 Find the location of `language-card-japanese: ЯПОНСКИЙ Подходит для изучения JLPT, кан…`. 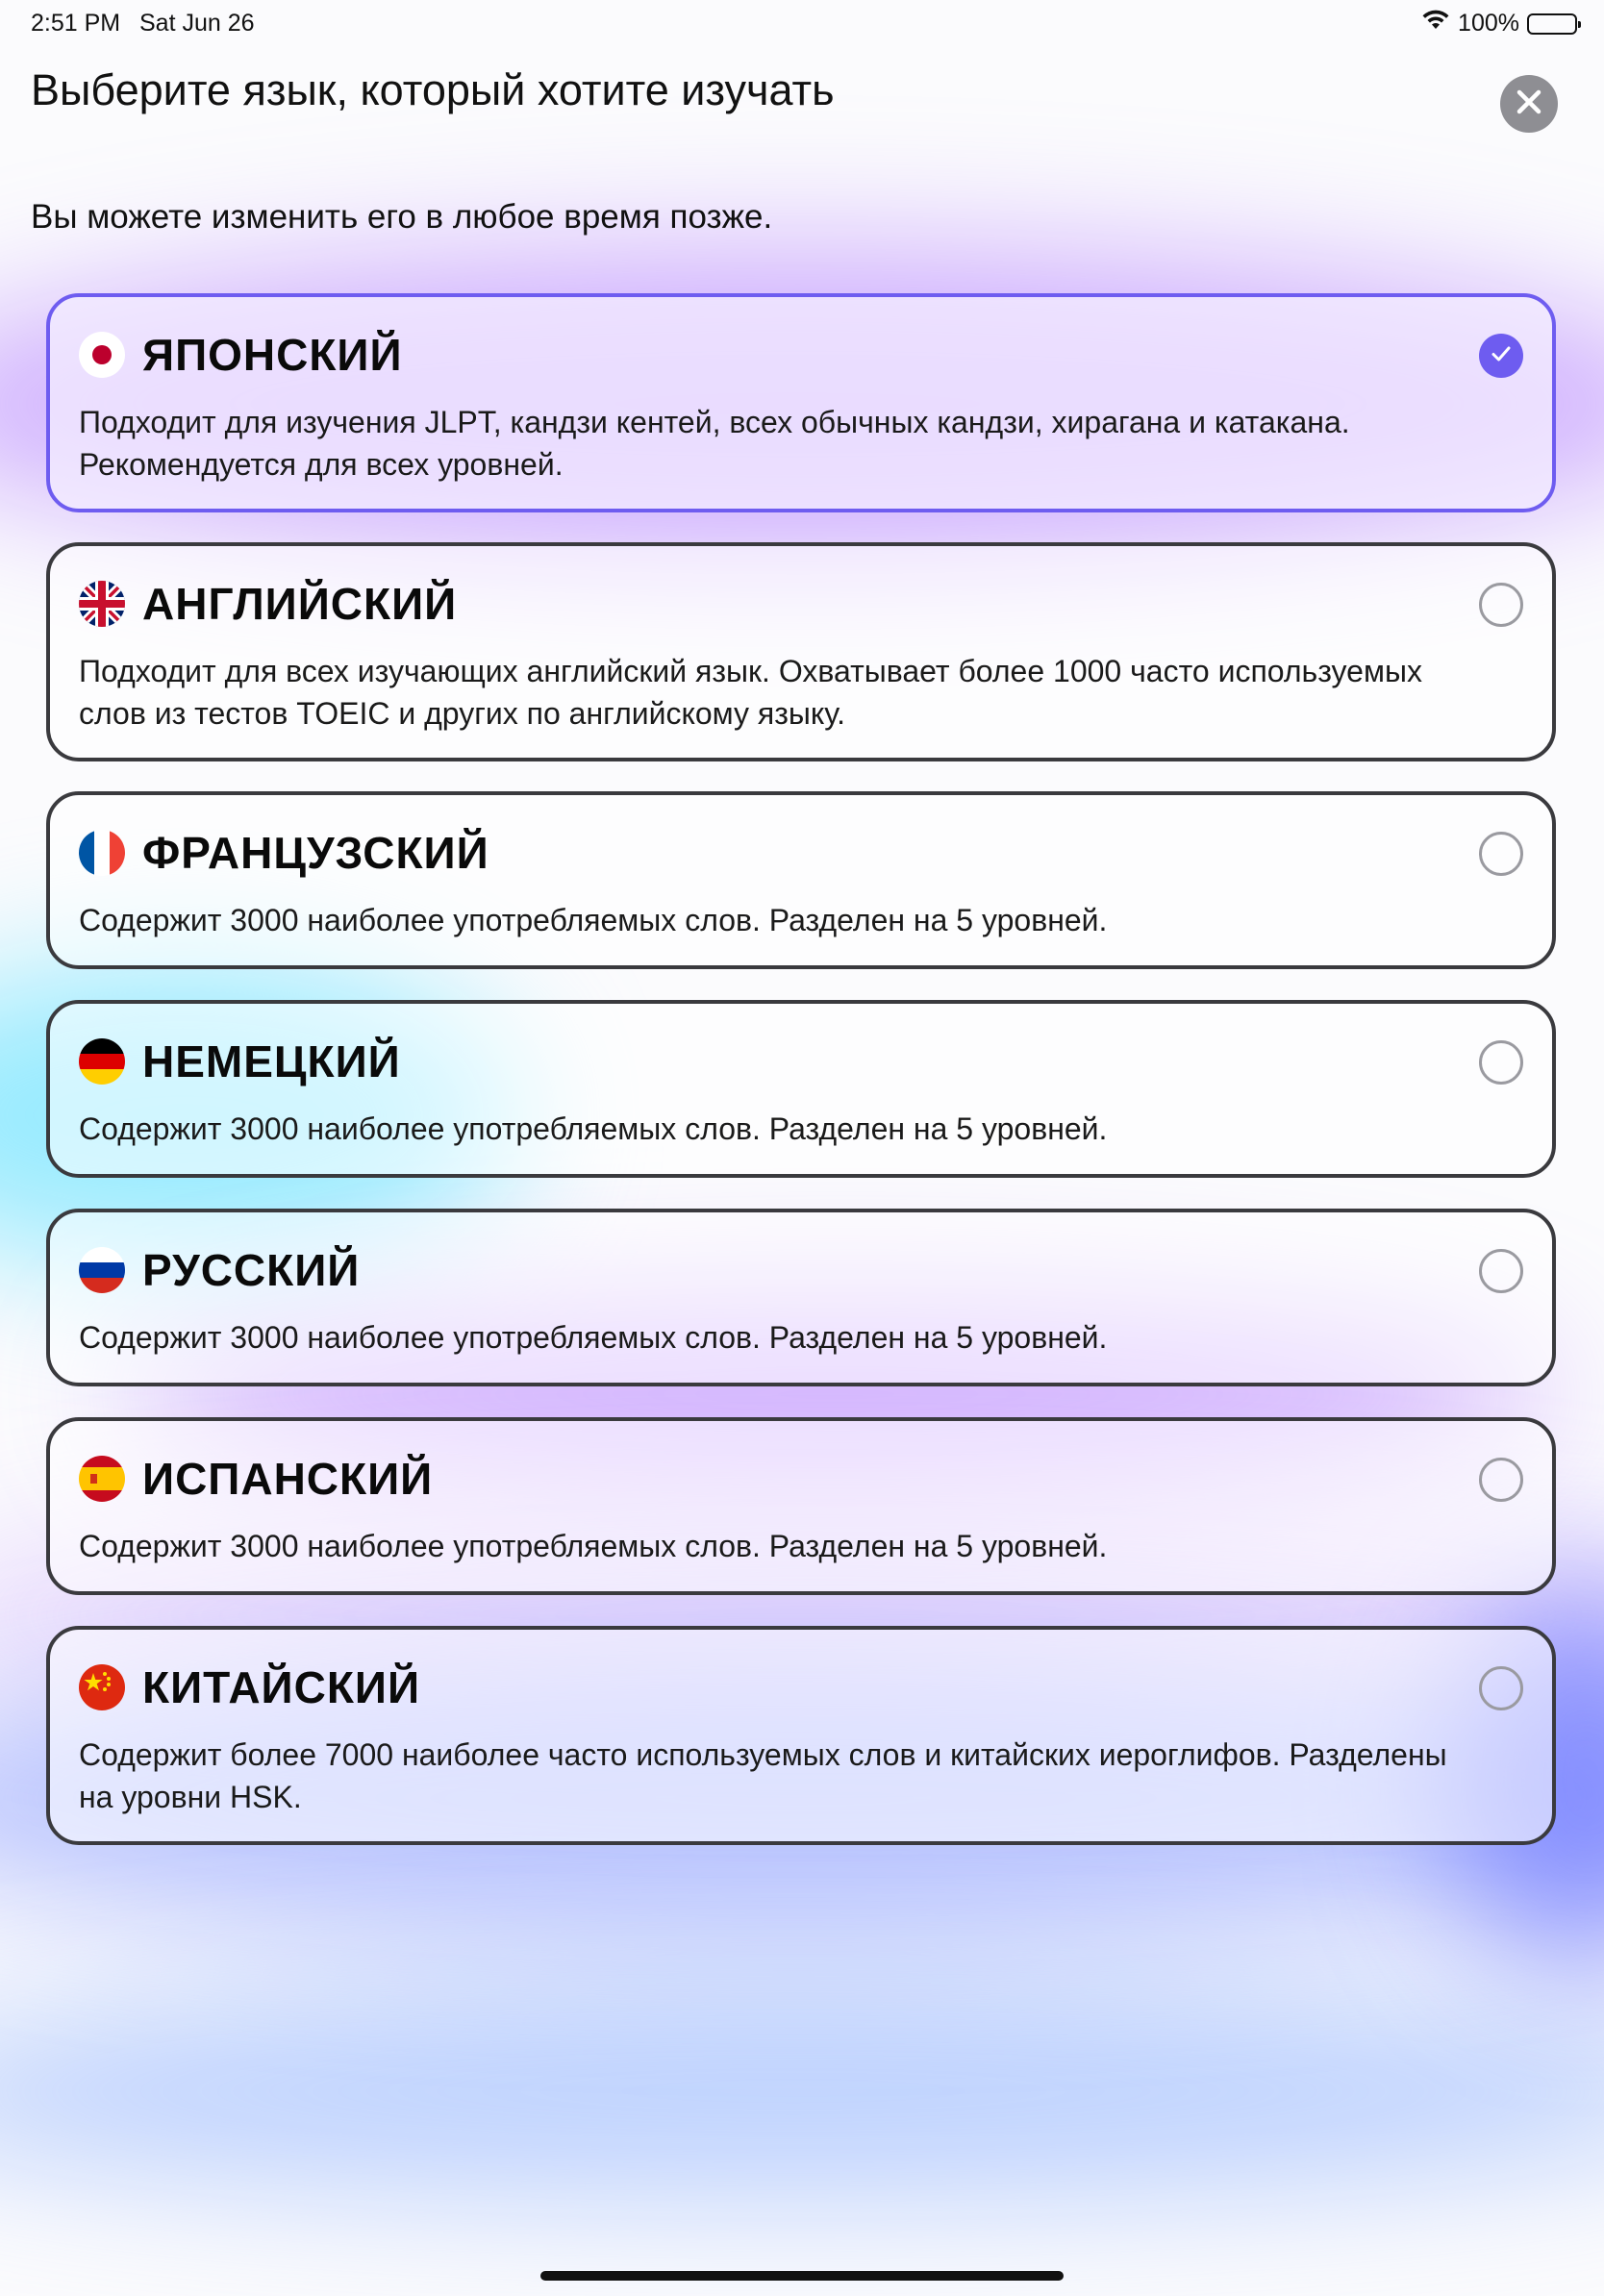

language-card-japanese: ЯПОНСКИЙ Подходит для изучения JLPT, кан… is located at coordinates (801, 402).